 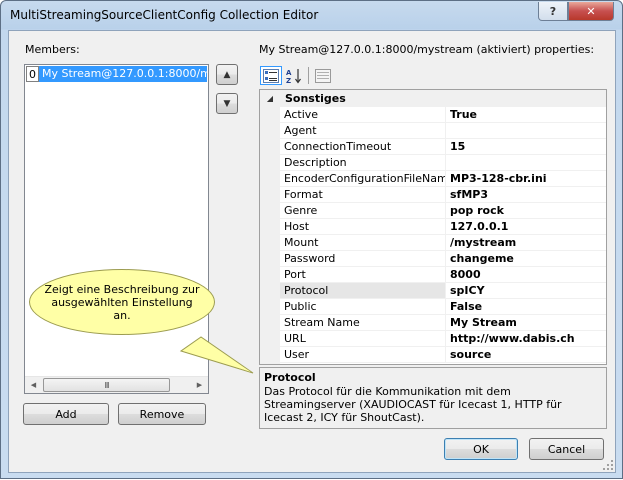 I want to click on property-pages-button, so click(x=323, y=75).